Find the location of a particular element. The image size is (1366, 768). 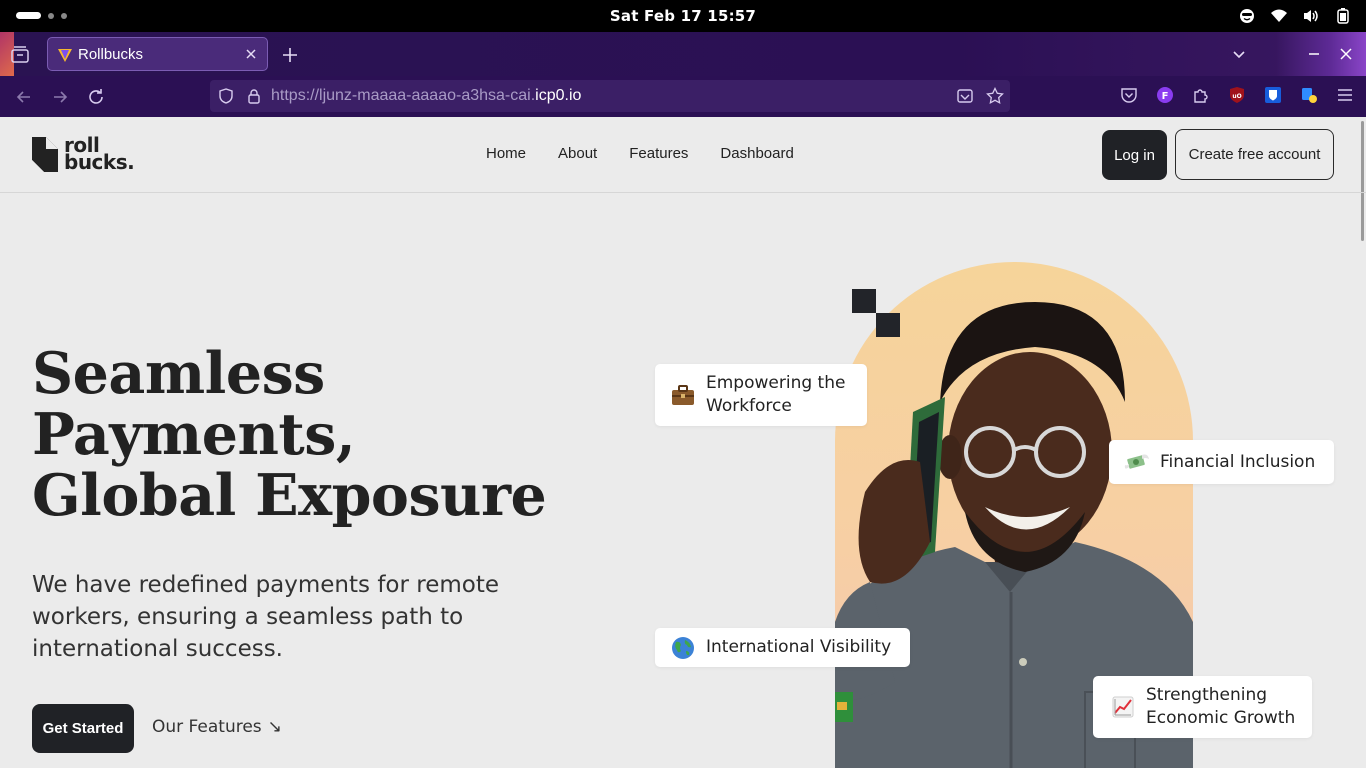

reload-icon is located at coordinates (96, 97).